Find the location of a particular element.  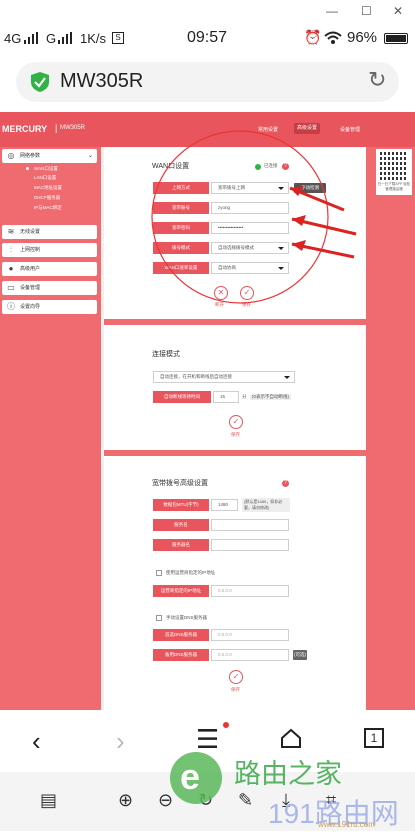

mtu-label: 数据包MTU(字节) is located at coordinates (181, 505).